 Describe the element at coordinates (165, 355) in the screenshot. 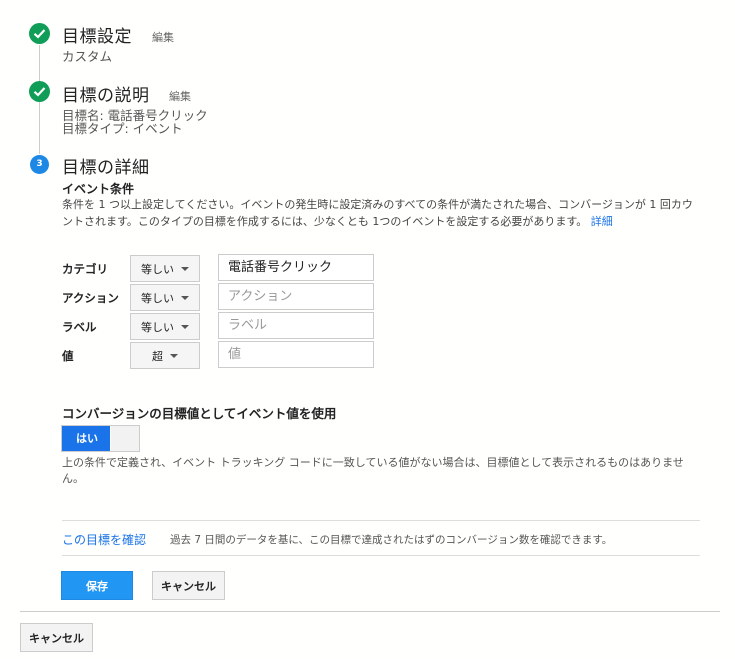

I see `value-operator-dropdown: 超` at that location.